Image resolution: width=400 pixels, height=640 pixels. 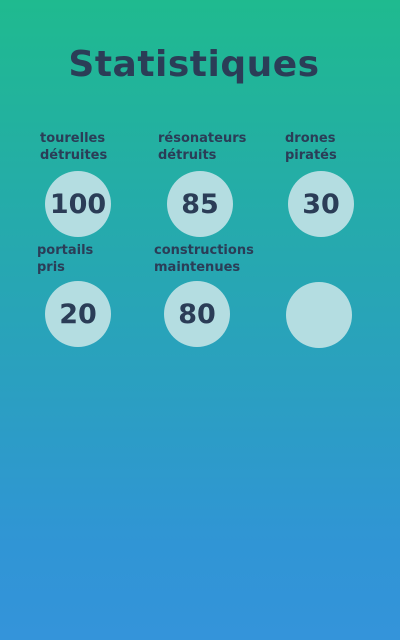 I want to click on stat-circle: 85, so click(x=200, y=204).